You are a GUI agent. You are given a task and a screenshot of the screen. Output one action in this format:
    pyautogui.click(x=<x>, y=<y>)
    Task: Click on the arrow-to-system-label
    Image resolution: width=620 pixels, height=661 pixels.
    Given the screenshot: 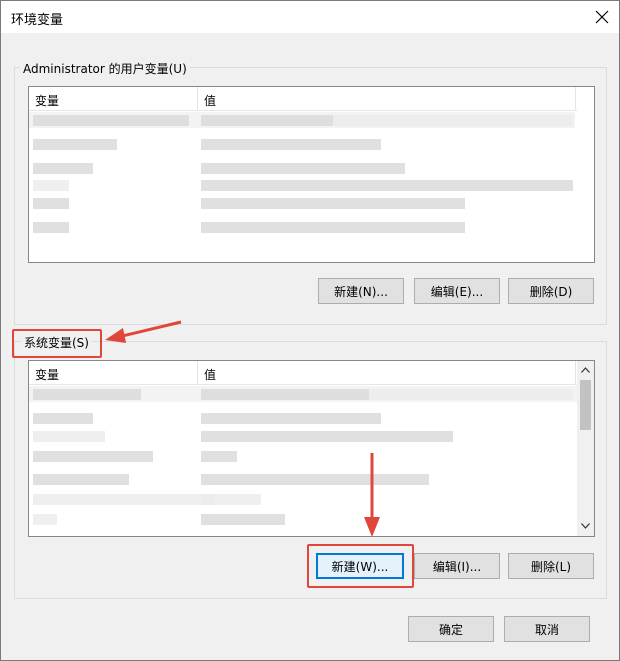 What is the action you would take?
    pyautogui.click(x=143, y=331)
    